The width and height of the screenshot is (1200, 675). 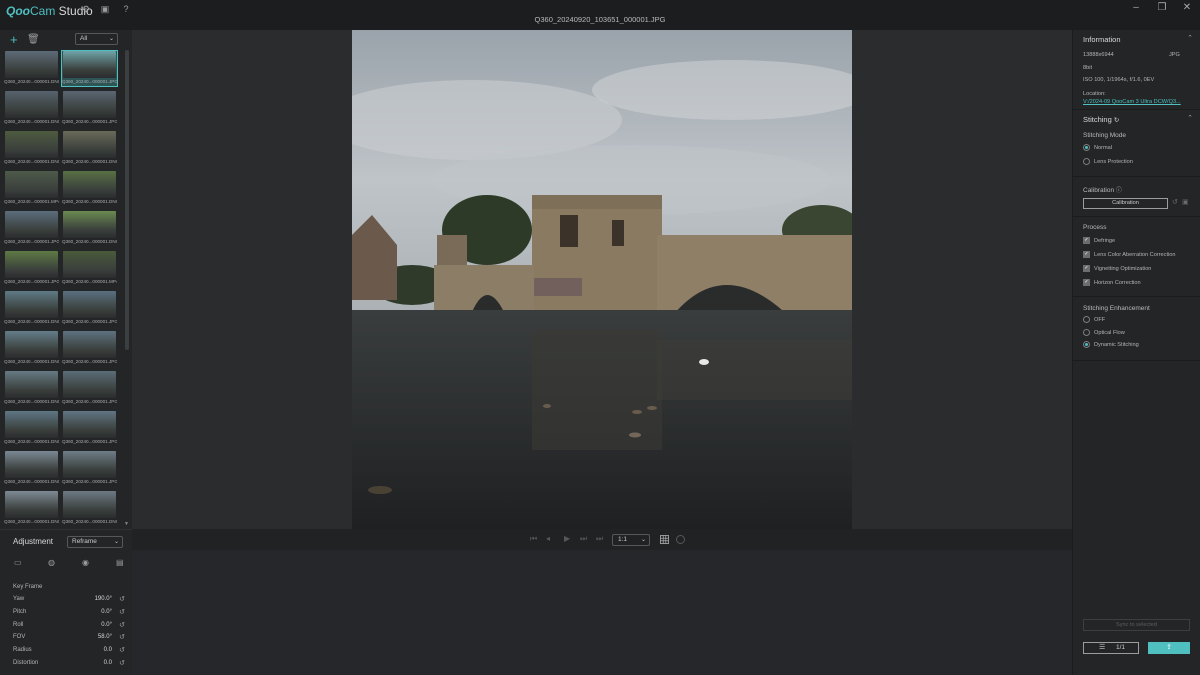 What do you see at coordinates (567, 538) in the screenshot?
I see `play-icon: ▶` at bounding box center [567, 538].